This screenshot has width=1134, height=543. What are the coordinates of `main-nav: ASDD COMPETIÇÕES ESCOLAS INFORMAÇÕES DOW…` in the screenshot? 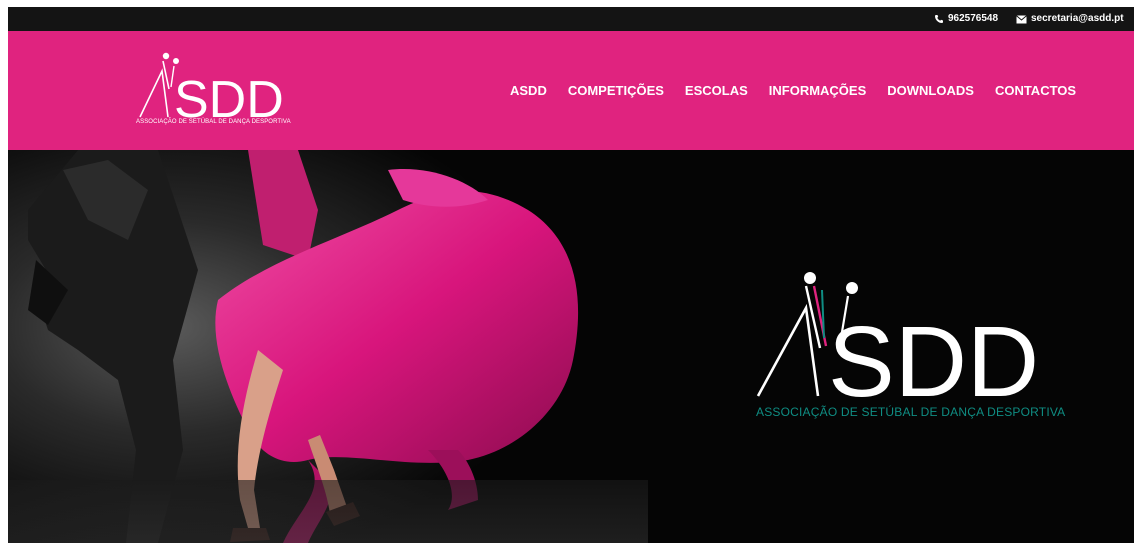 It's located at (803, 90).